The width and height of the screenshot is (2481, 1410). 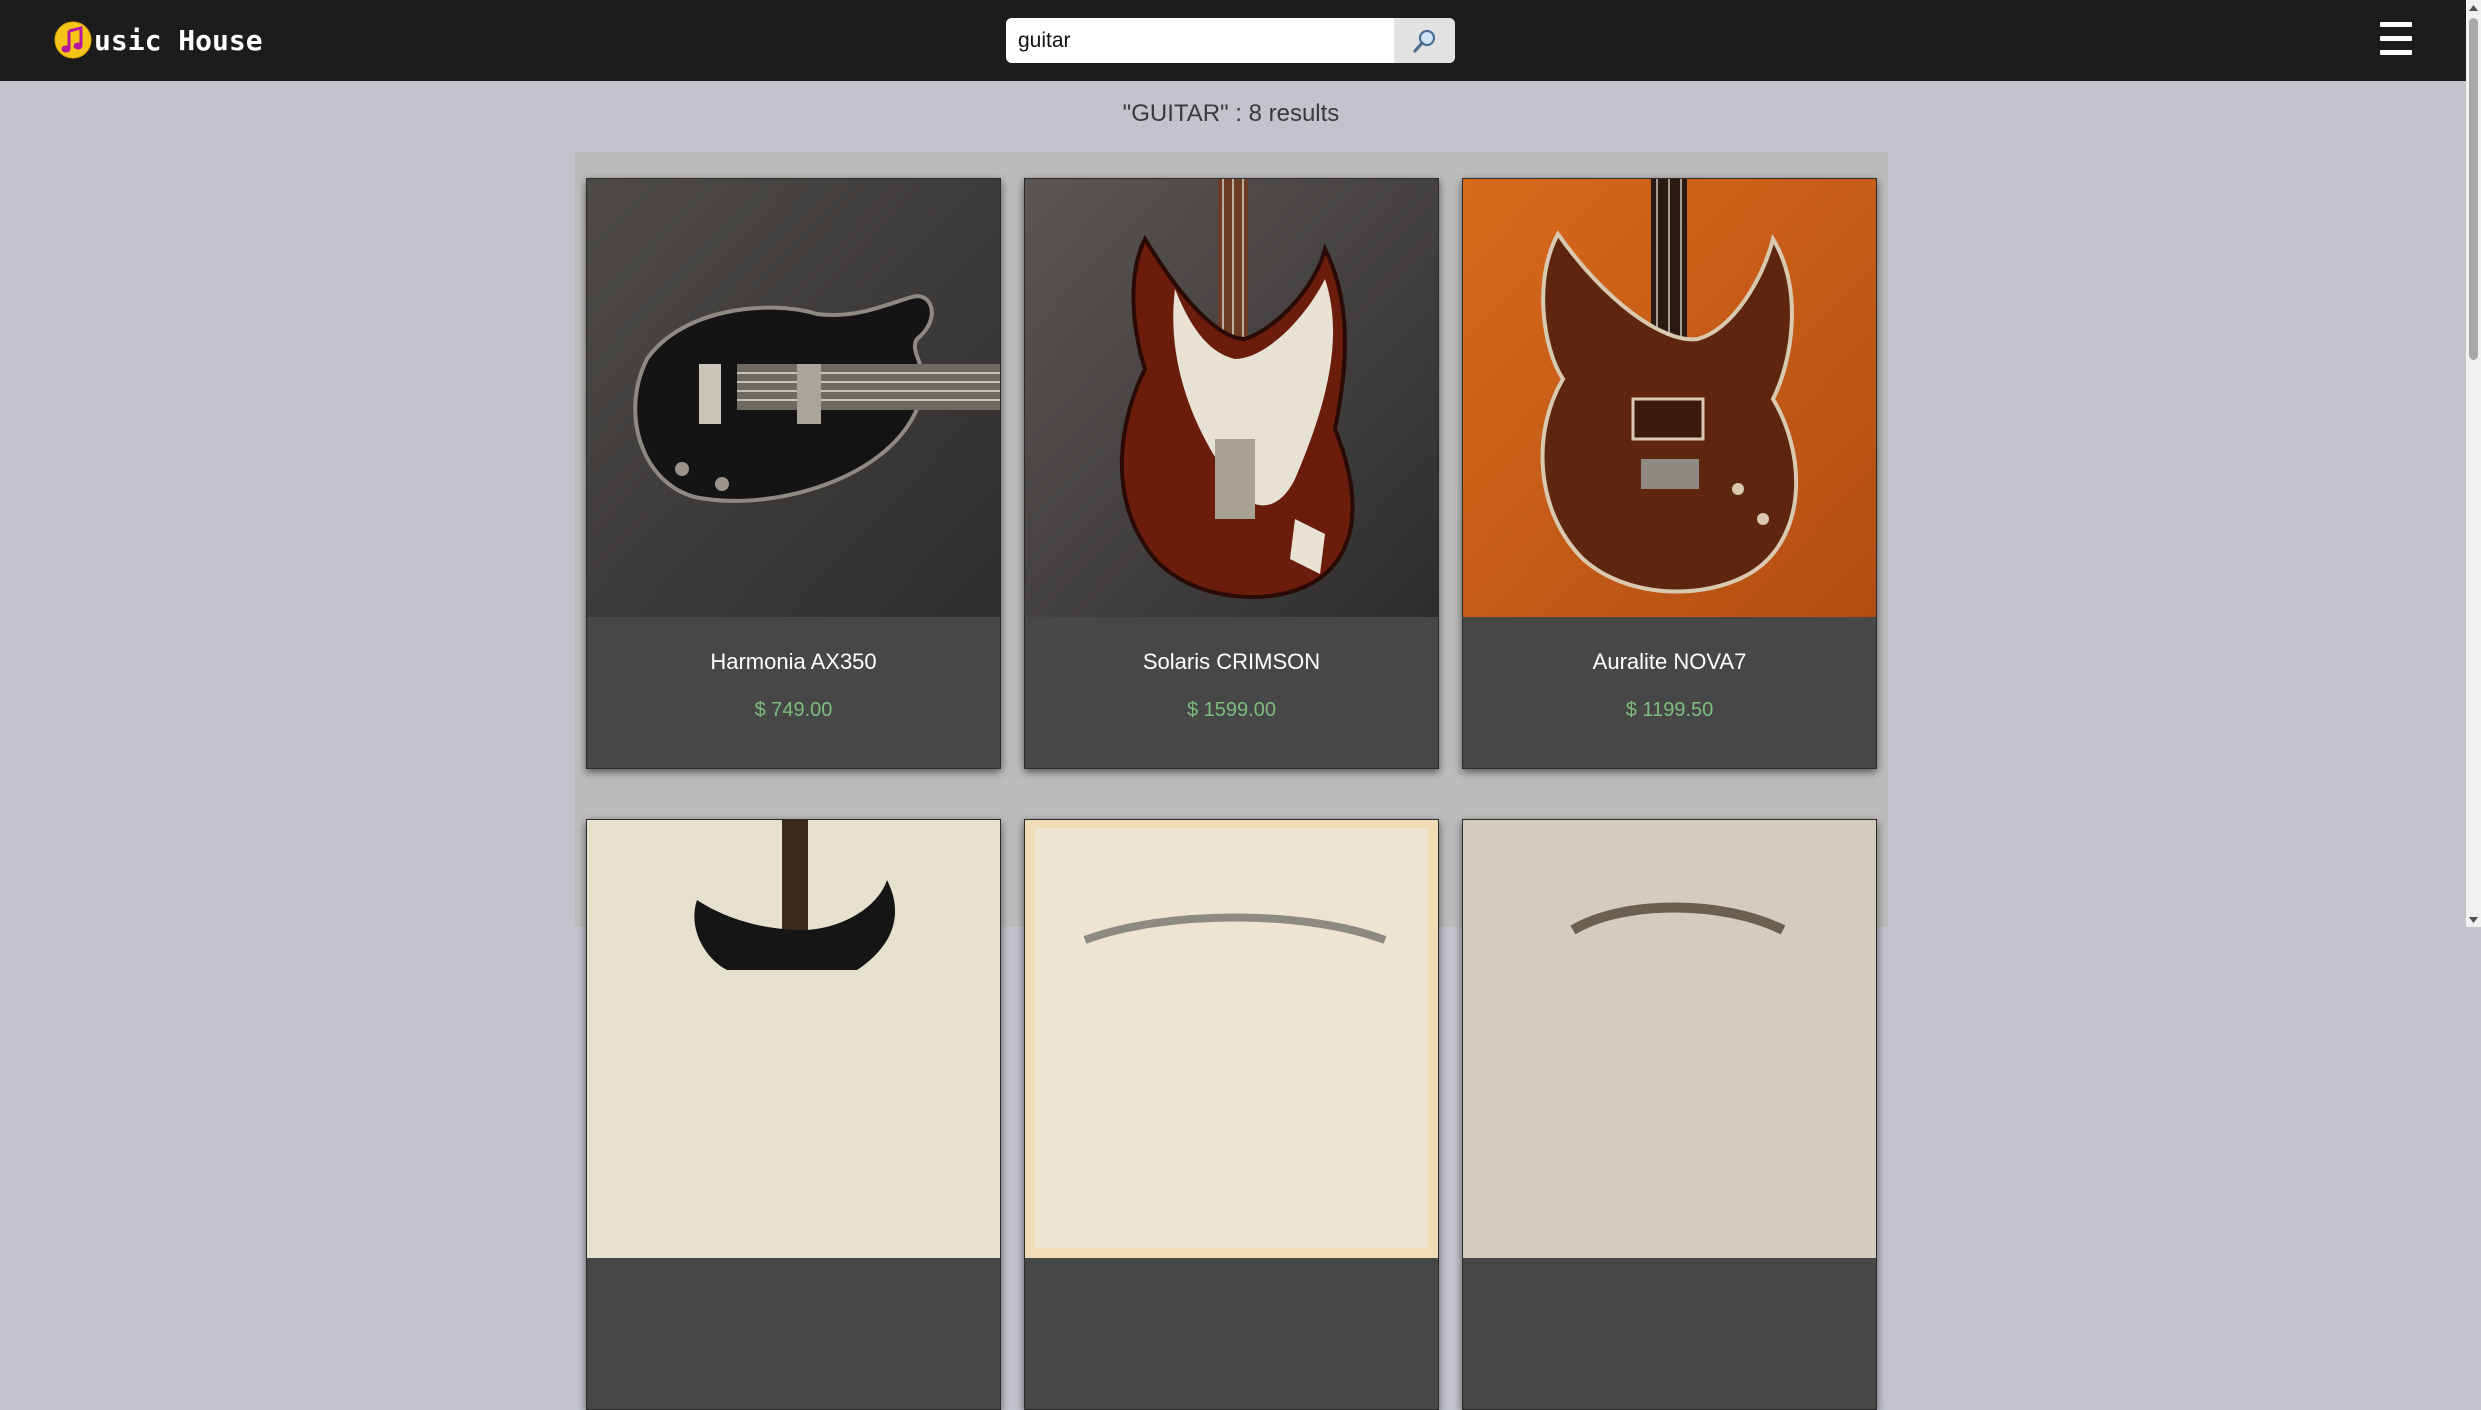 I want to click on music-note-icon, so click(x=73, y=40).